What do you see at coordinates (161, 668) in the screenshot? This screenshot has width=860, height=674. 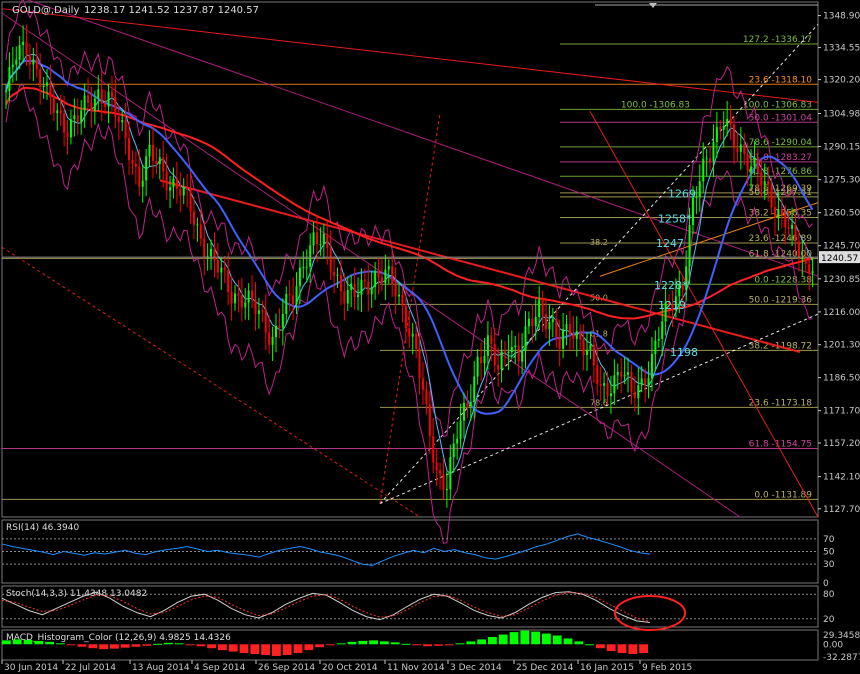 I see `date-axis-label: 13 Aug 2014` at bounding box center [161, 668].